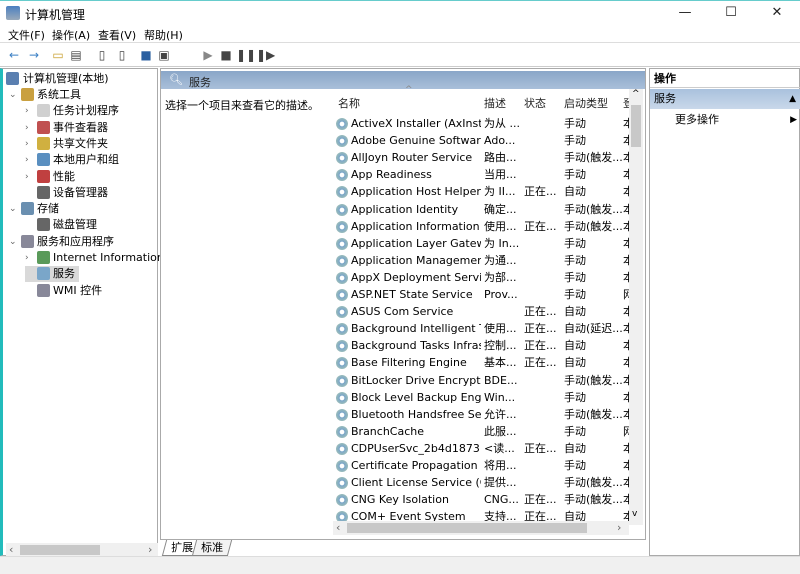 This screenshot has height=574, width=800. I want to click on export-icon: ▯, so click(122, 55).